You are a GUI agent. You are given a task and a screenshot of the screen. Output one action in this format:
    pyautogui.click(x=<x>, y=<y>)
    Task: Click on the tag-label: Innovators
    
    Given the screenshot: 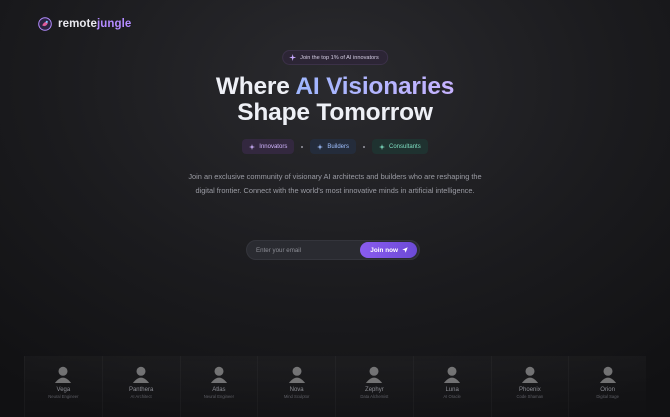 What is the action you would take?
    pyautogui.click(x=273, y=146)
    